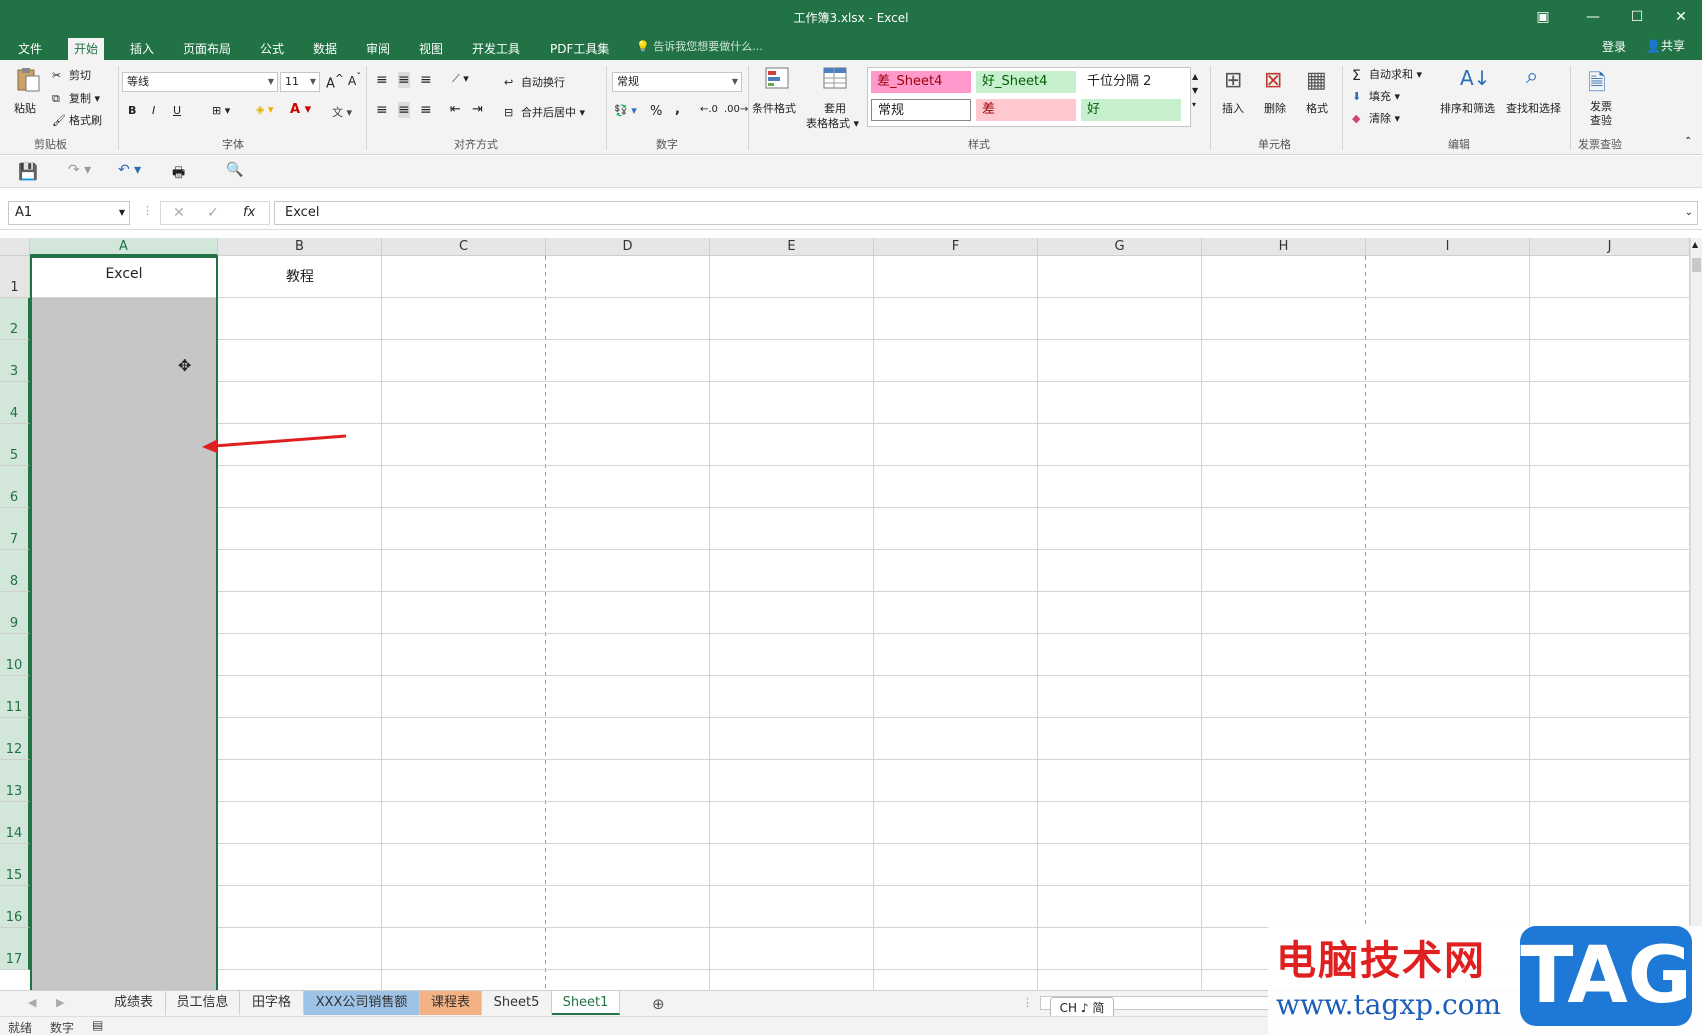  I want to click on minimize-button: —, so click(1593, 17).